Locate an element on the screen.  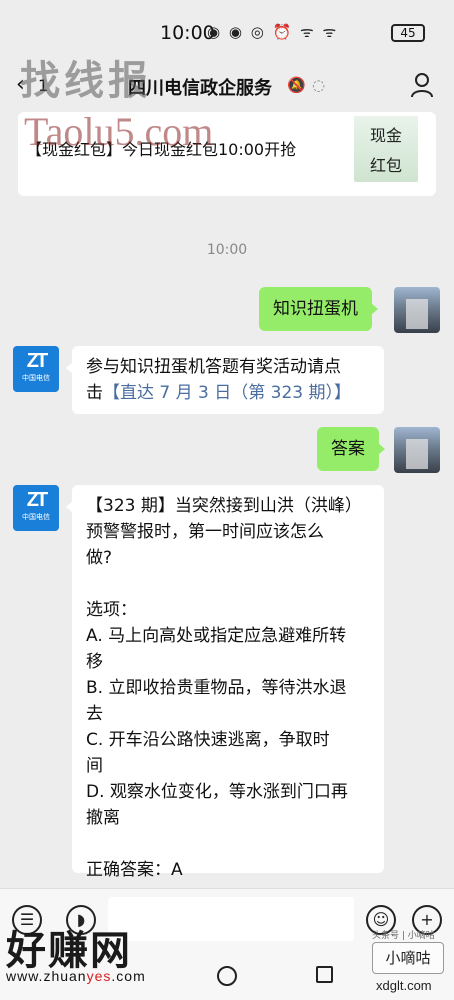
correct-answer: 正确答案：A is located at coordinates (134, 870).